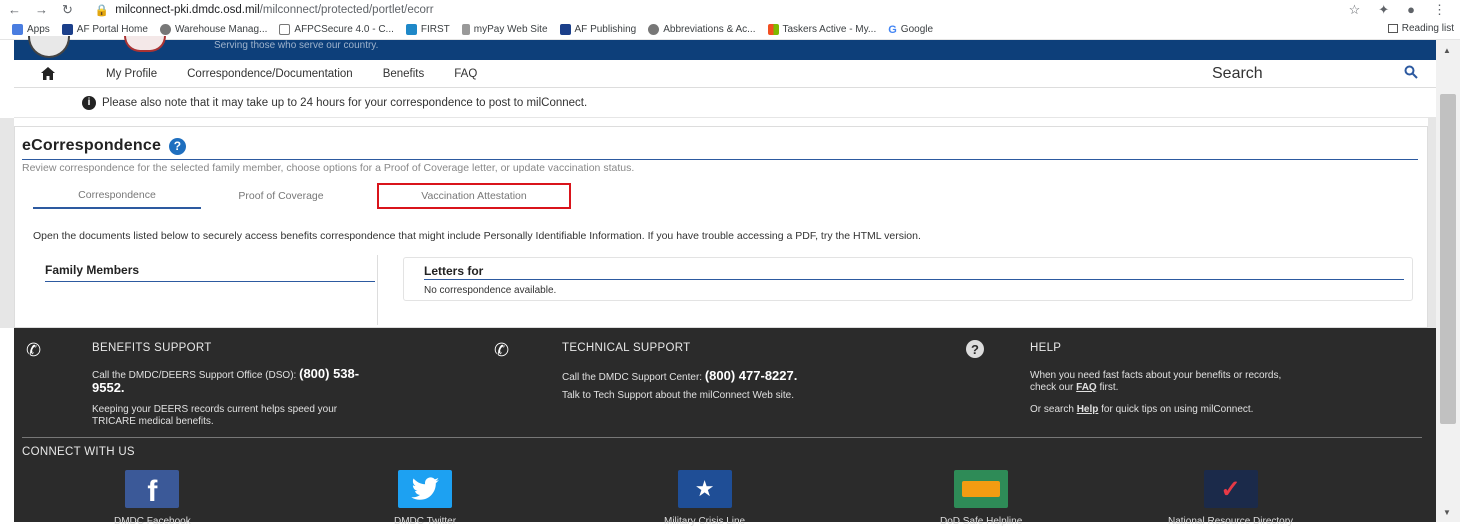 This screenshot has height=527, width=1460. I want to click on search-input: Search, so click(1312, 74).